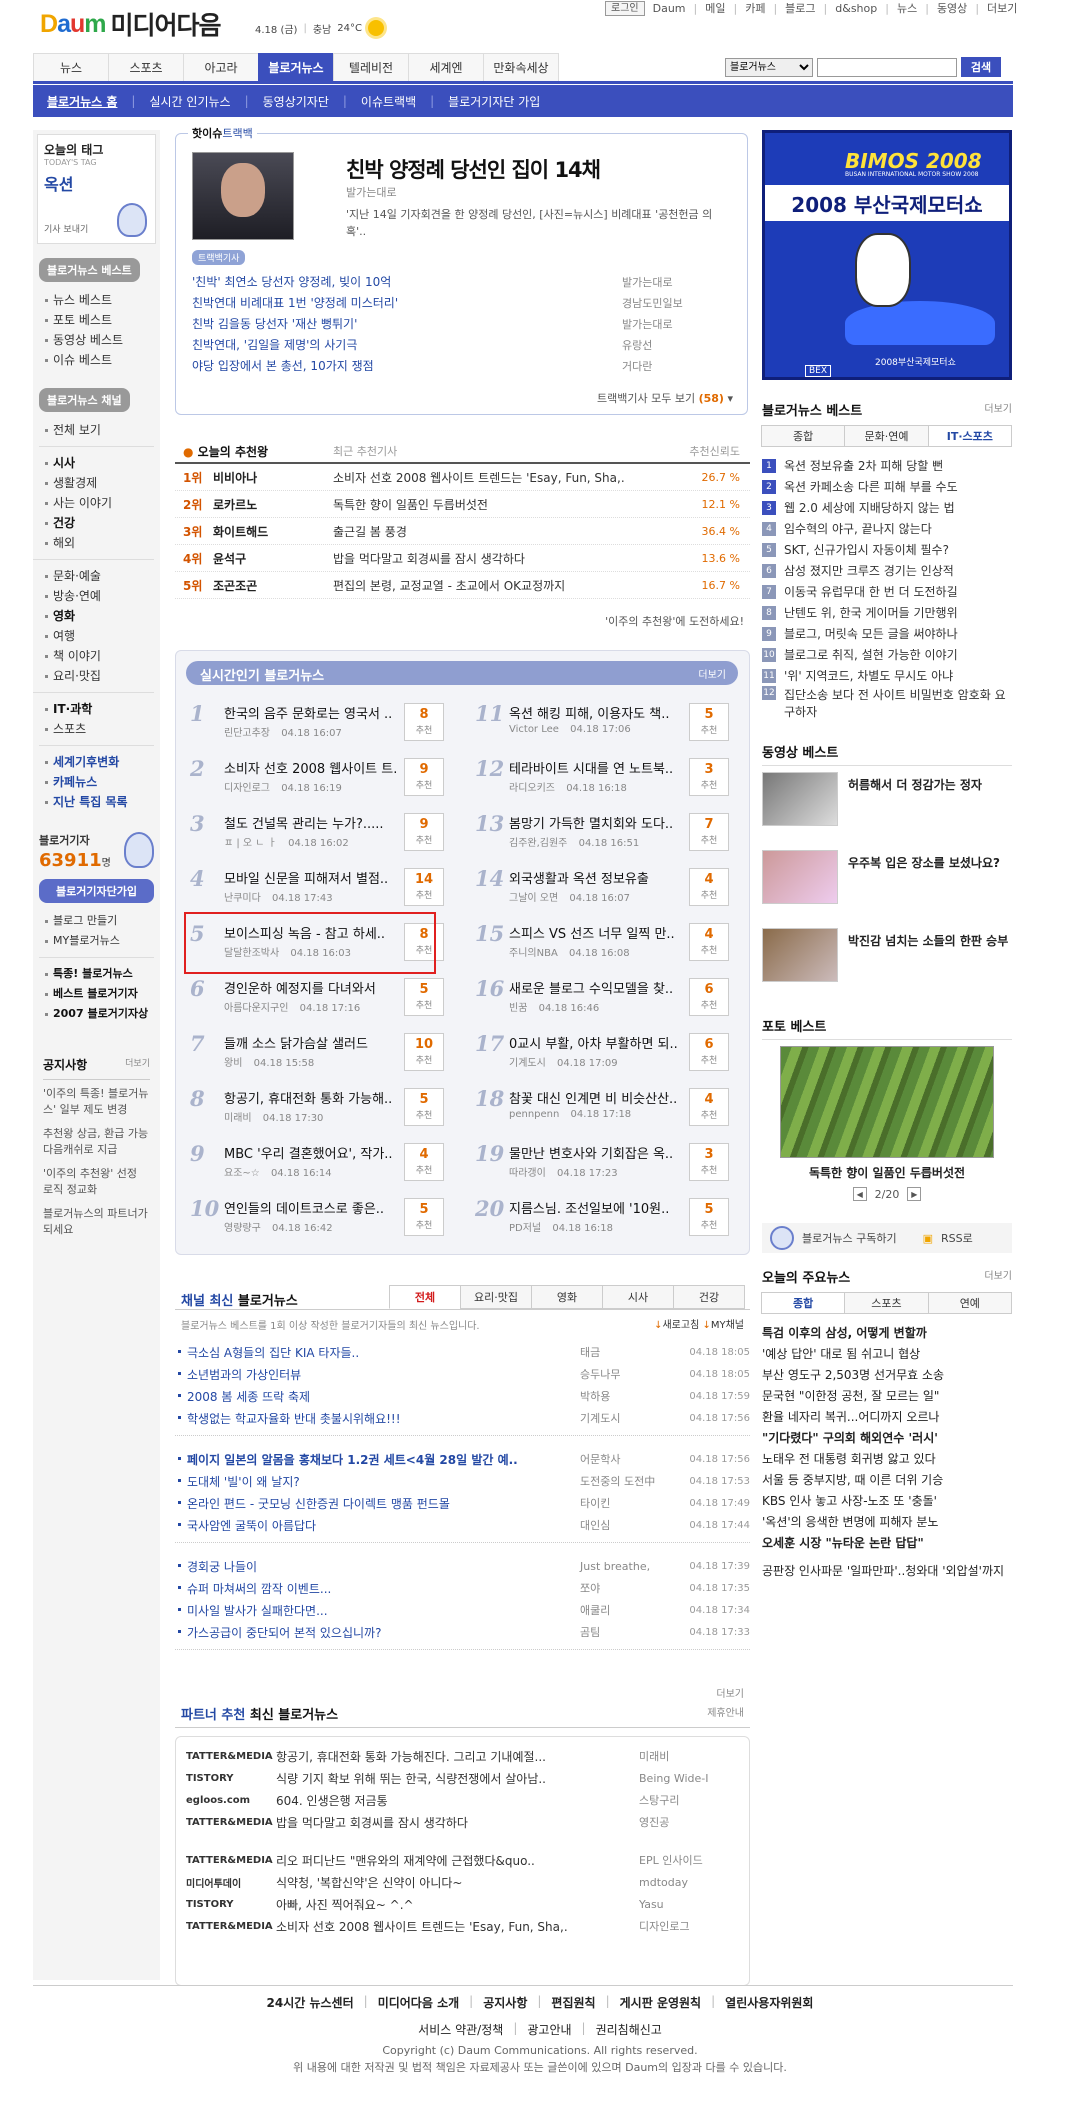 This screenshot has height=2106, width=1080. What do you see at coordinates (886, 1303) in the screenshot?
I see `main-news-tab: 스포츠` at bounding box center [886, 1303].